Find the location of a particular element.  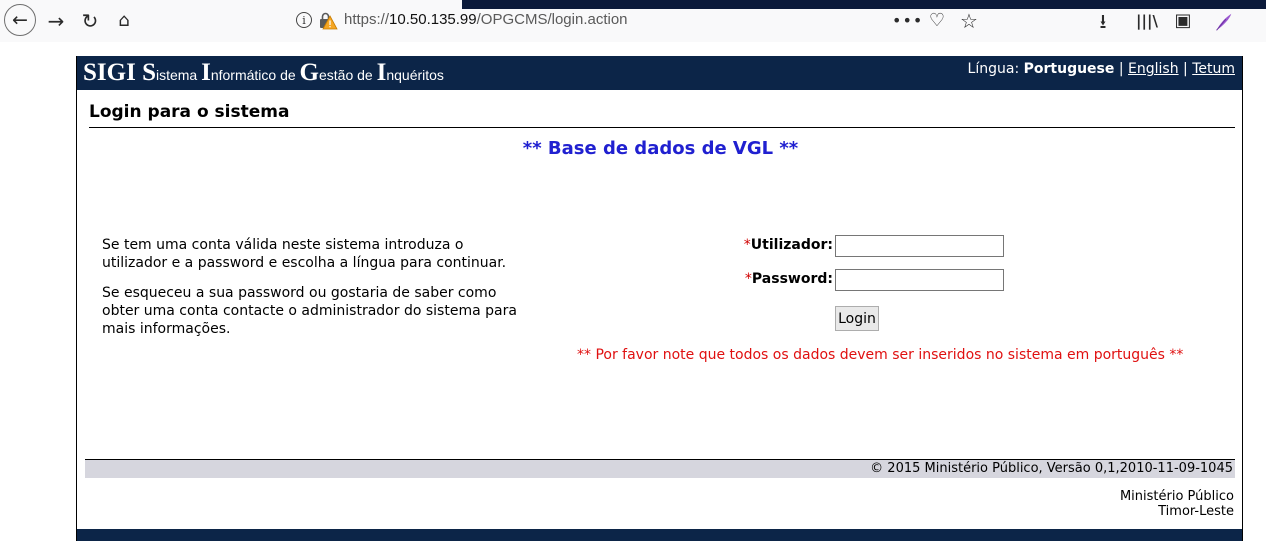

page-actions-icon: ••• is located at coordinates (907, 21).